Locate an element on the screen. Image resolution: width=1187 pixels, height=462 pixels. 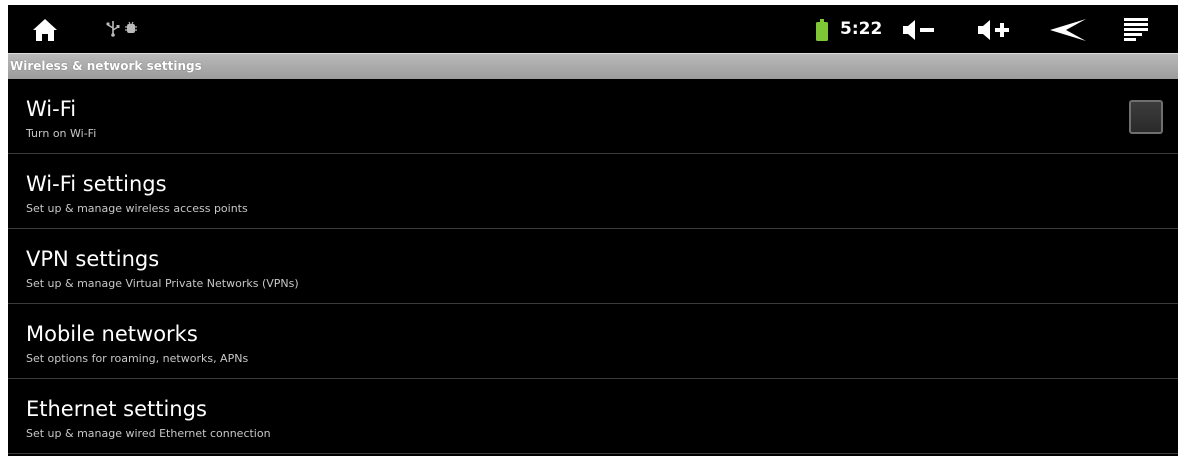
setting-title: Mobile networks is located at coordinates (112, 334).